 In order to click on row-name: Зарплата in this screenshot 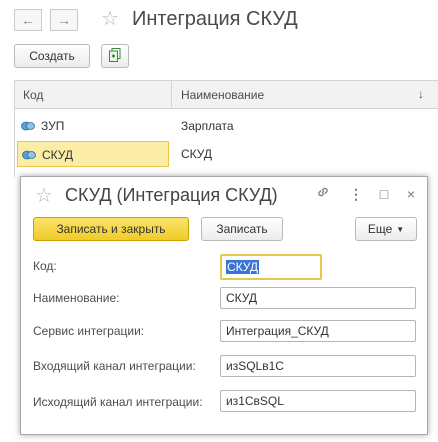, I will do `click(207, 126)`.